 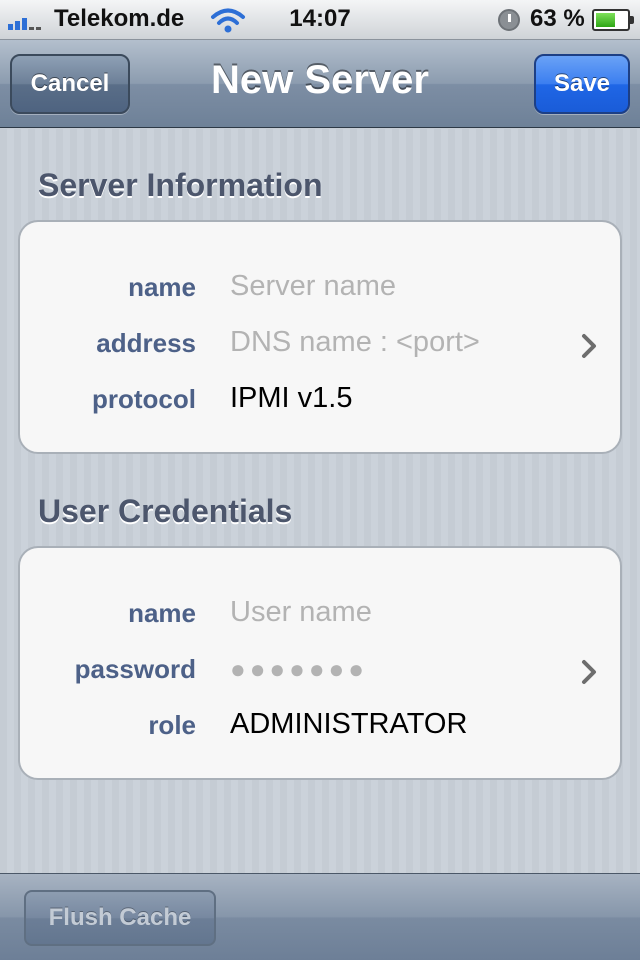 I want to click on server-protocol-value: IPMI v1.5, so click(x=291, y=398).